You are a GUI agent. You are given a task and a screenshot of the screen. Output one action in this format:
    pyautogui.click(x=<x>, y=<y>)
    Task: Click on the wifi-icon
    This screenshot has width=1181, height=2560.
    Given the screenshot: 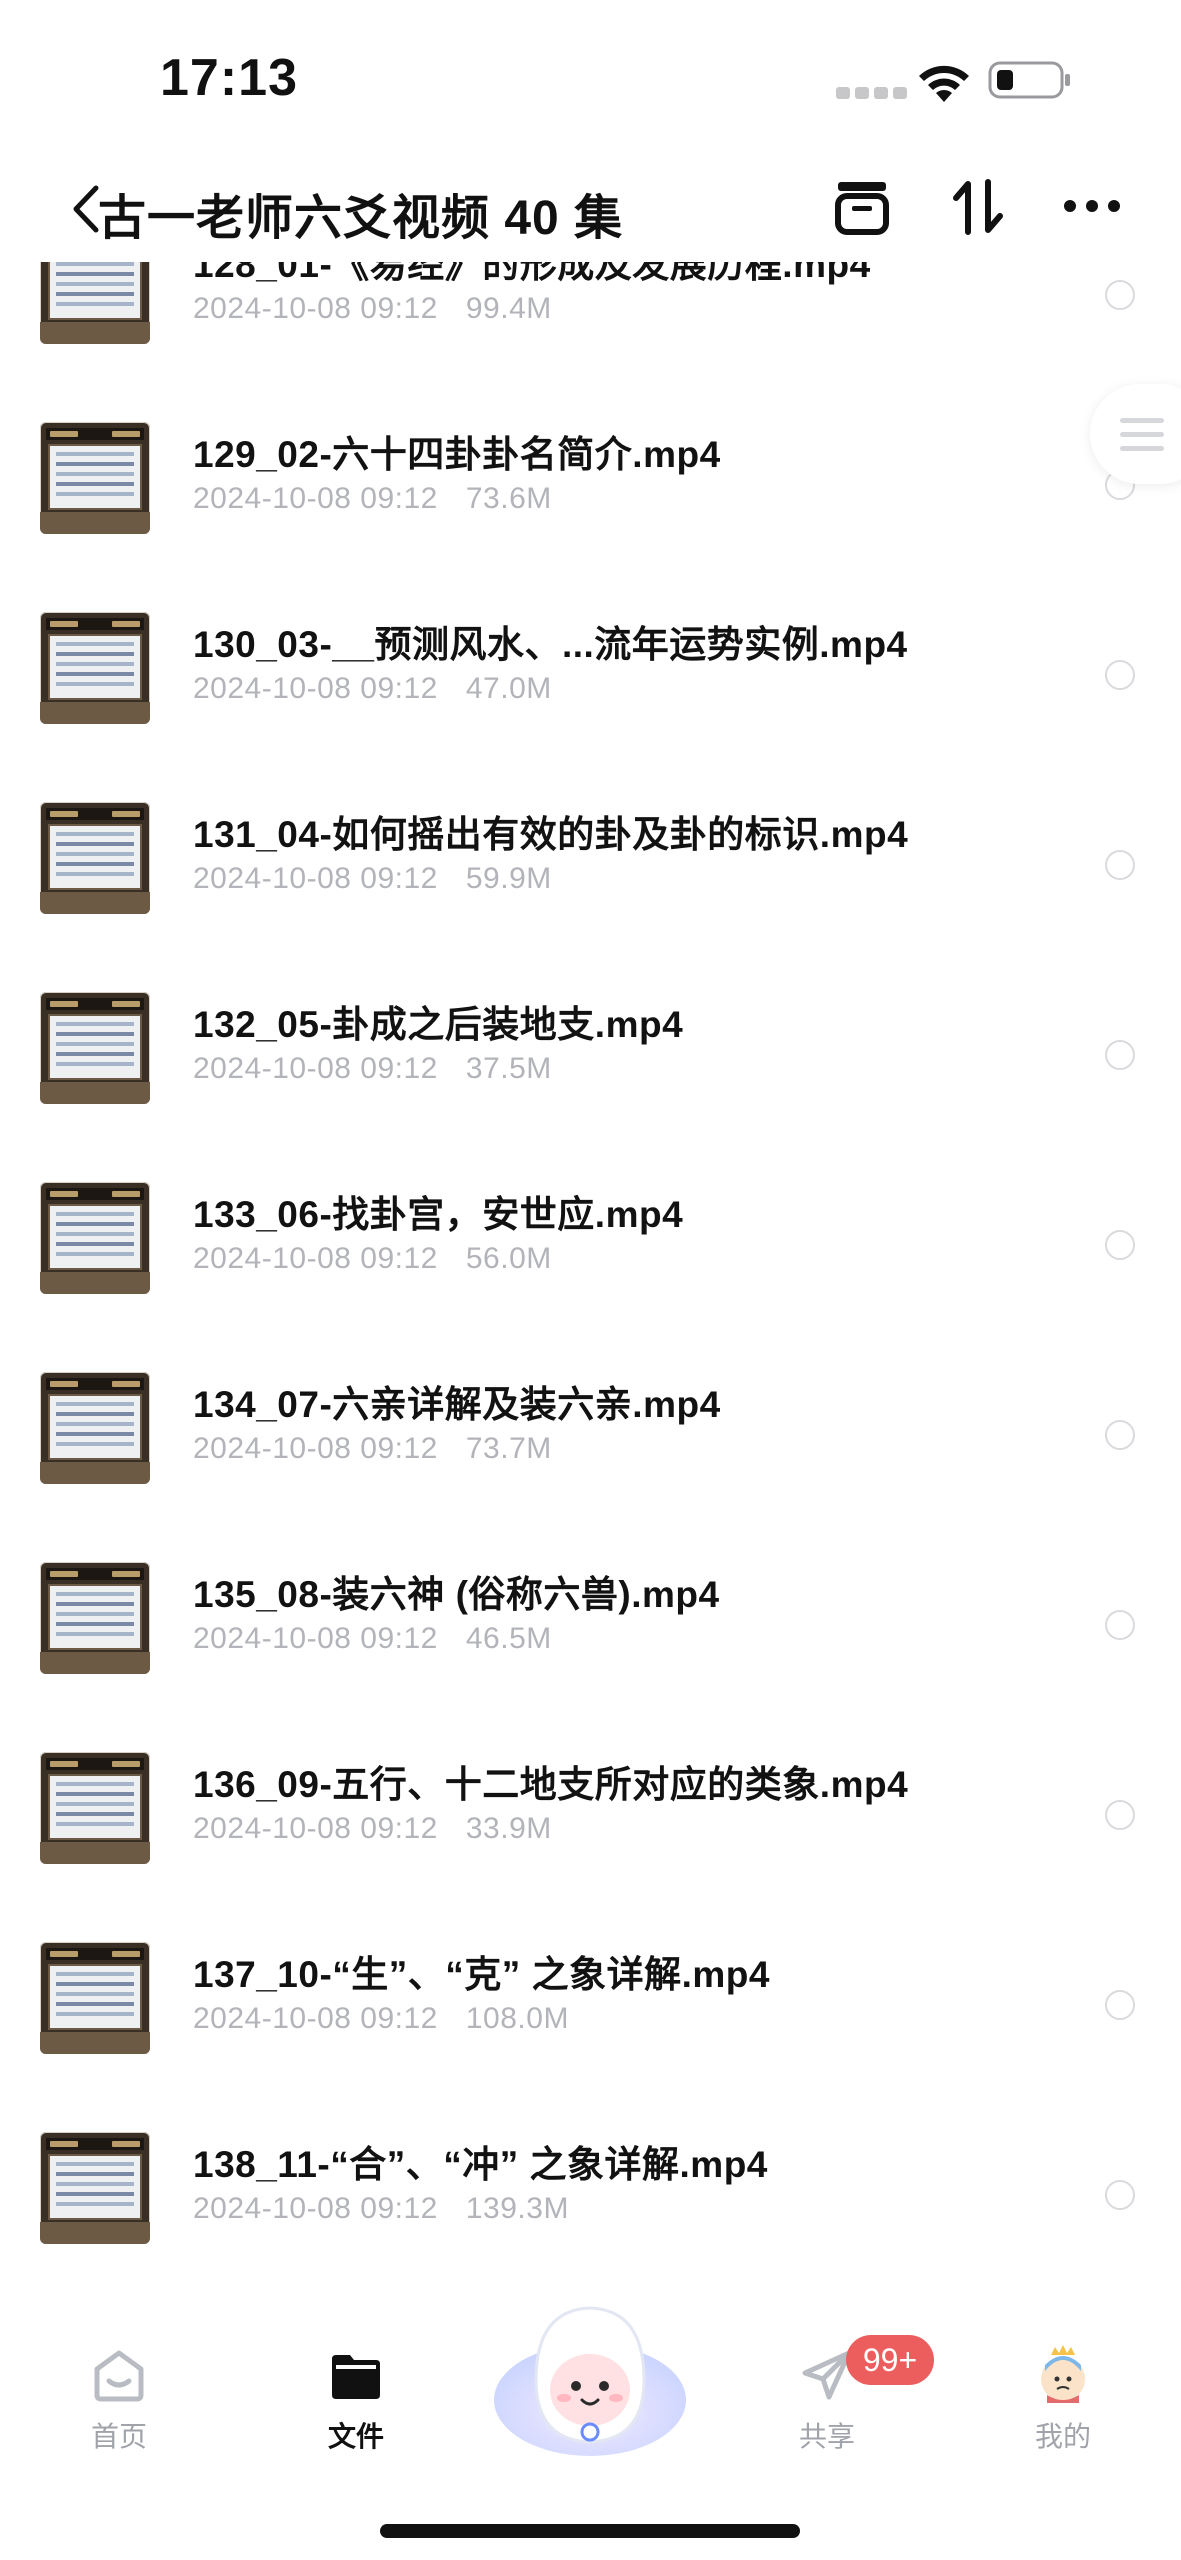 What is the action you would take?
    pyautogui.click(x=944, y=83)
    